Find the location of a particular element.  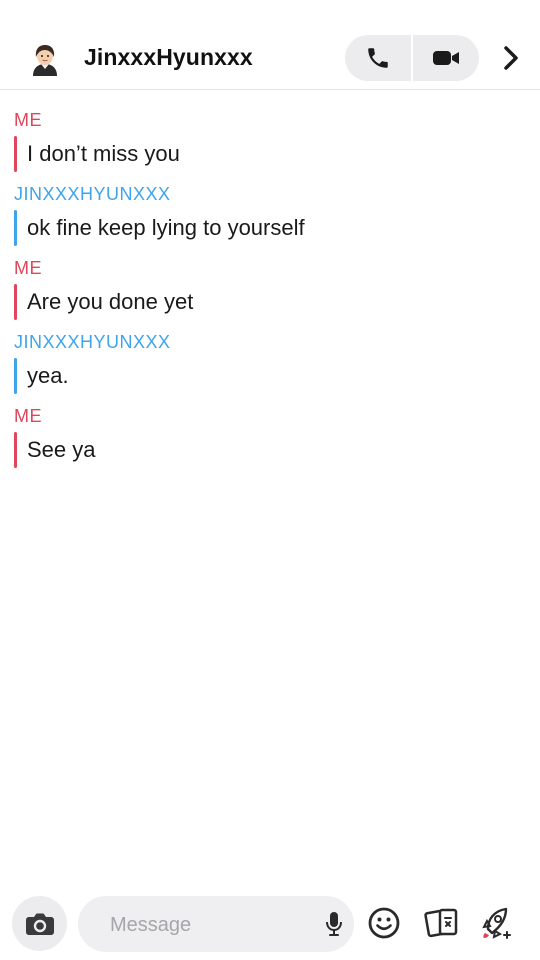

message-text: I don’t miss you is located at coordinates (277, 154).